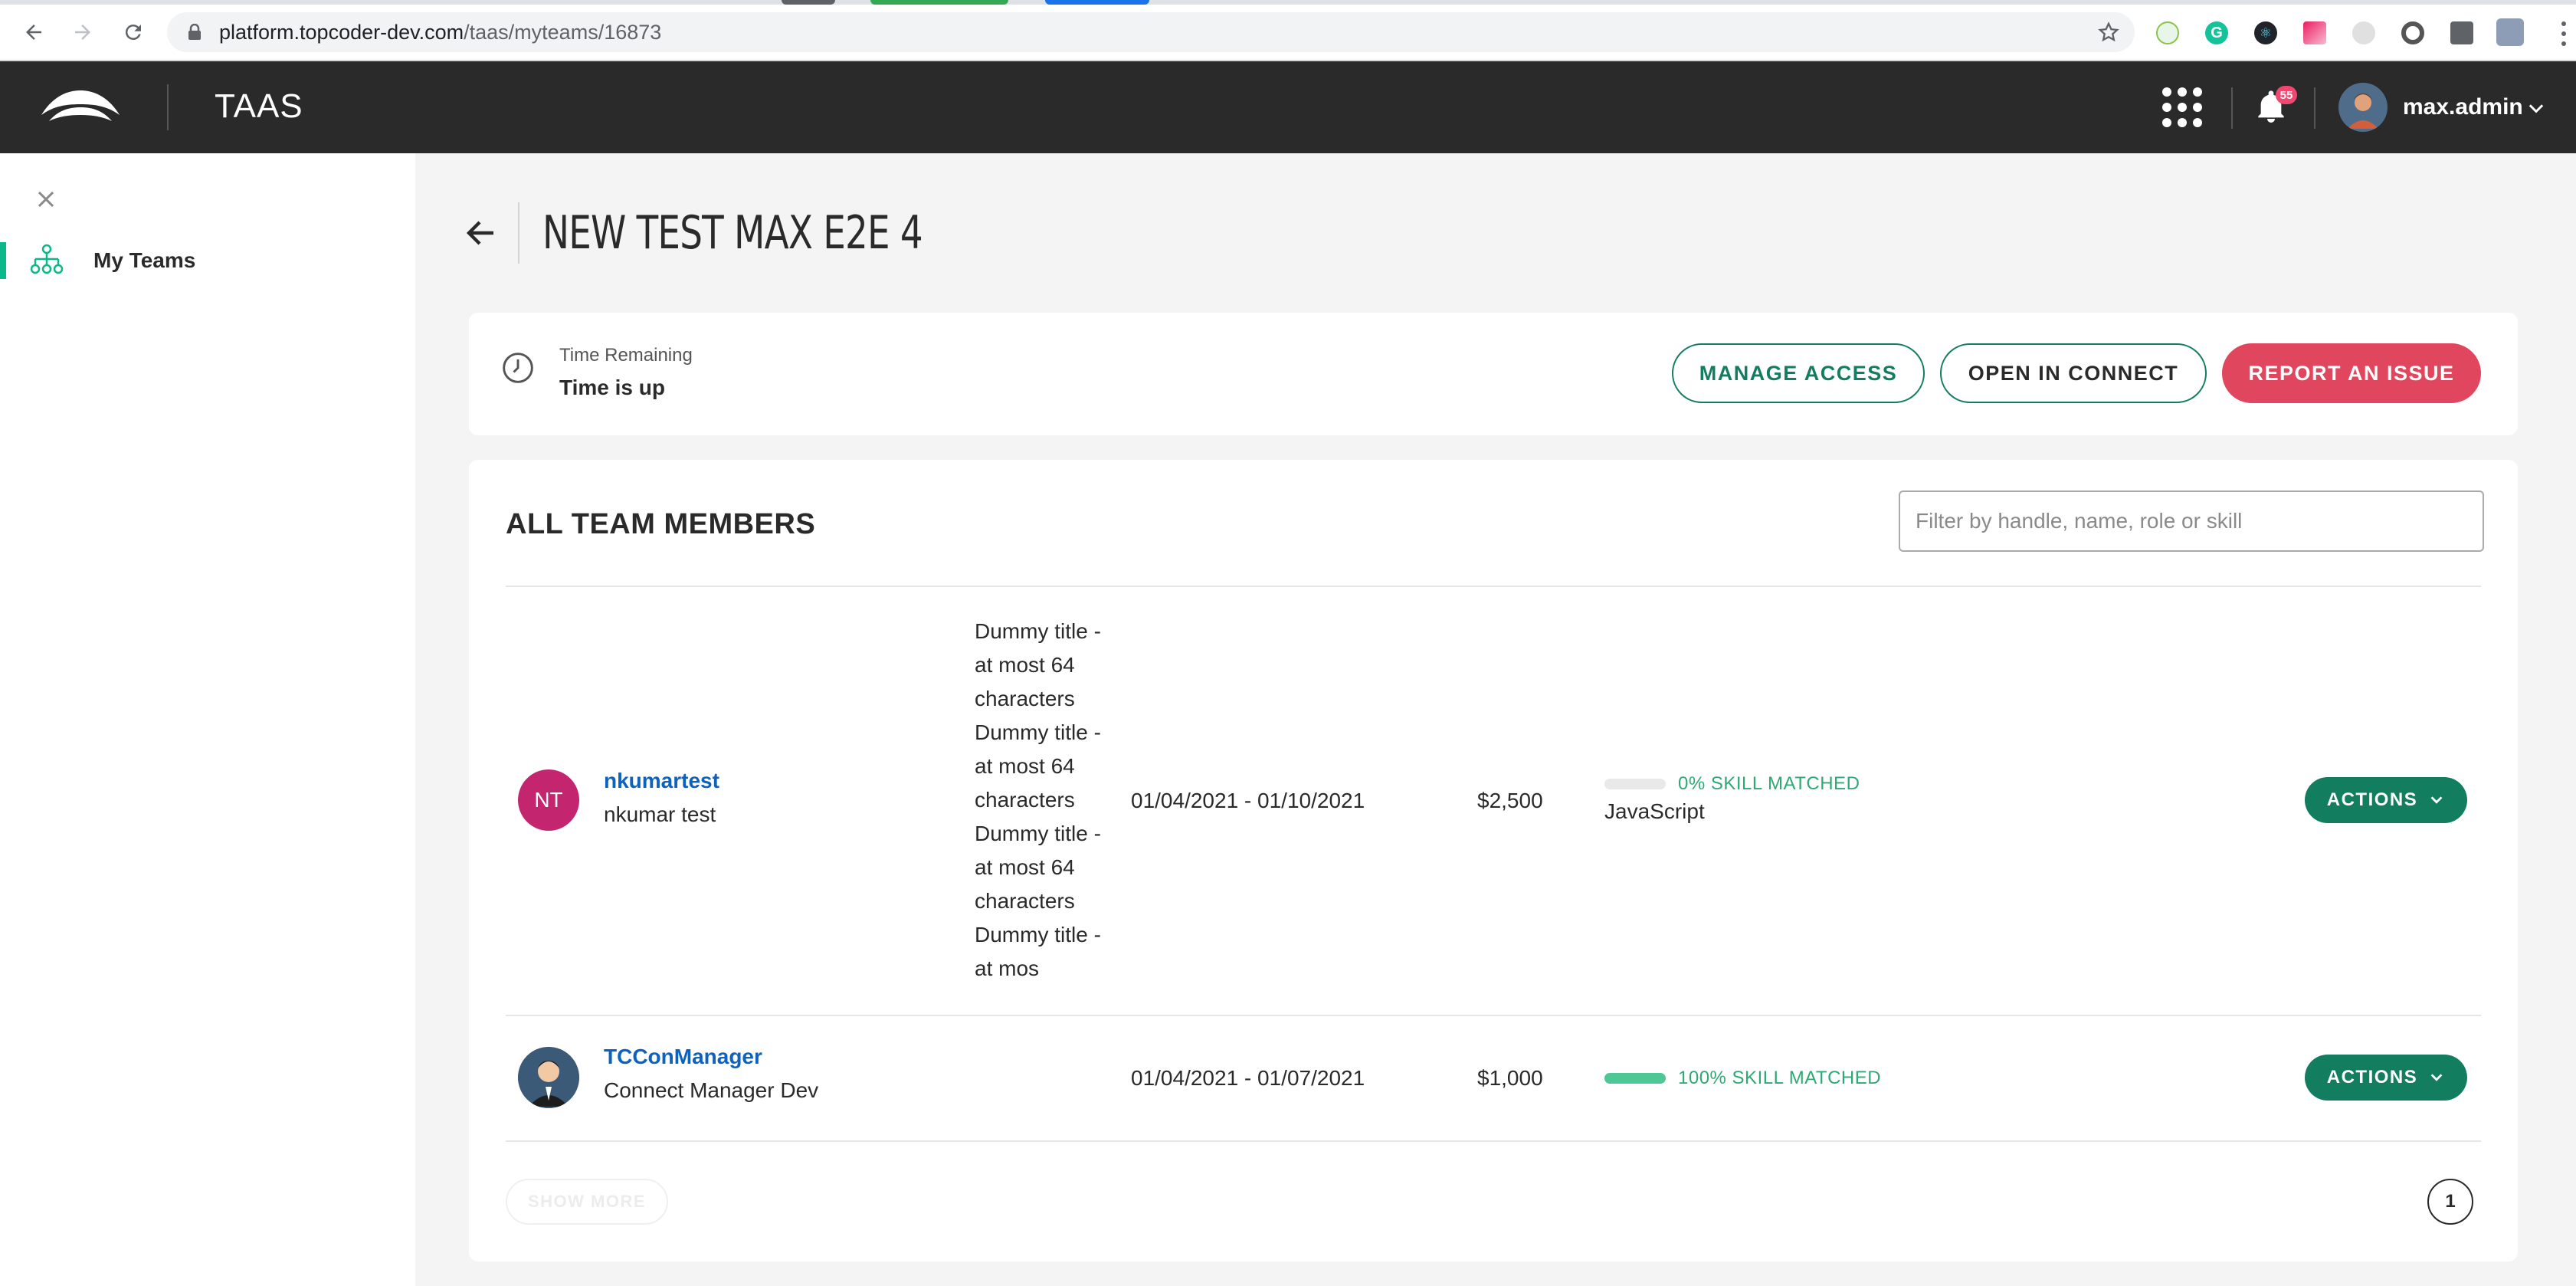  I want to click on back-arrow-icon, so click(481, 233).